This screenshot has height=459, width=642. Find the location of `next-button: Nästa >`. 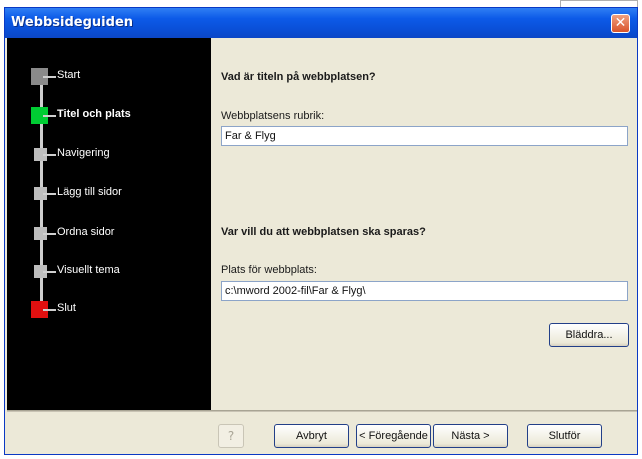

next-button: Nästa > is located at coordinates (470, 436).